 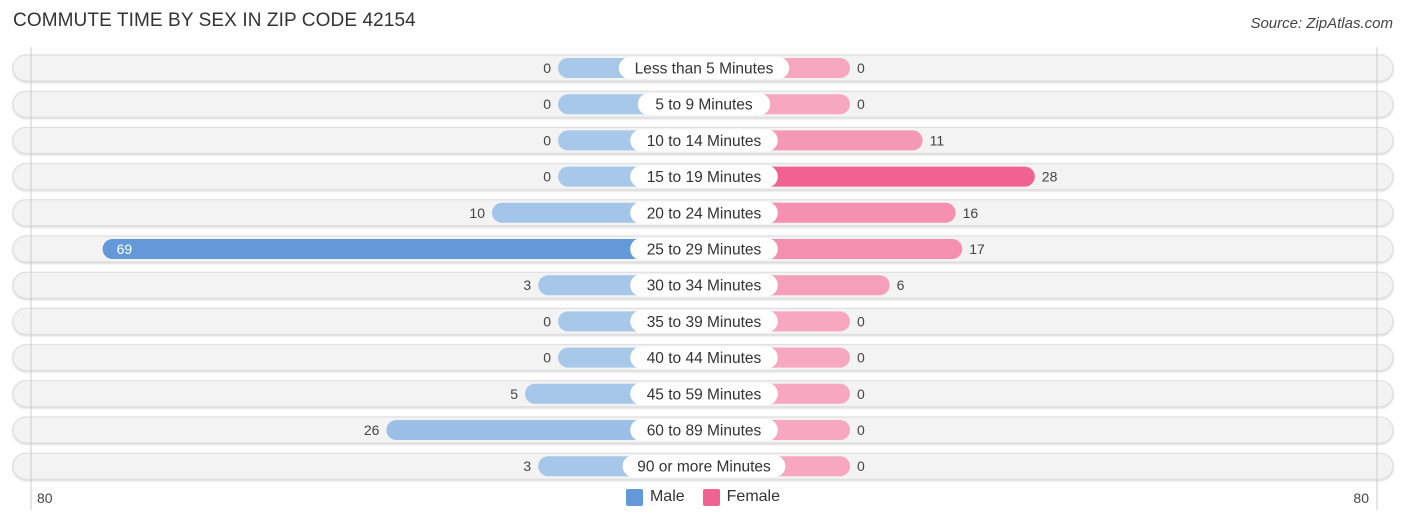 I want to click on chart-row: 5 to 9 Minutes 0 0, so click(x=703, y=104).